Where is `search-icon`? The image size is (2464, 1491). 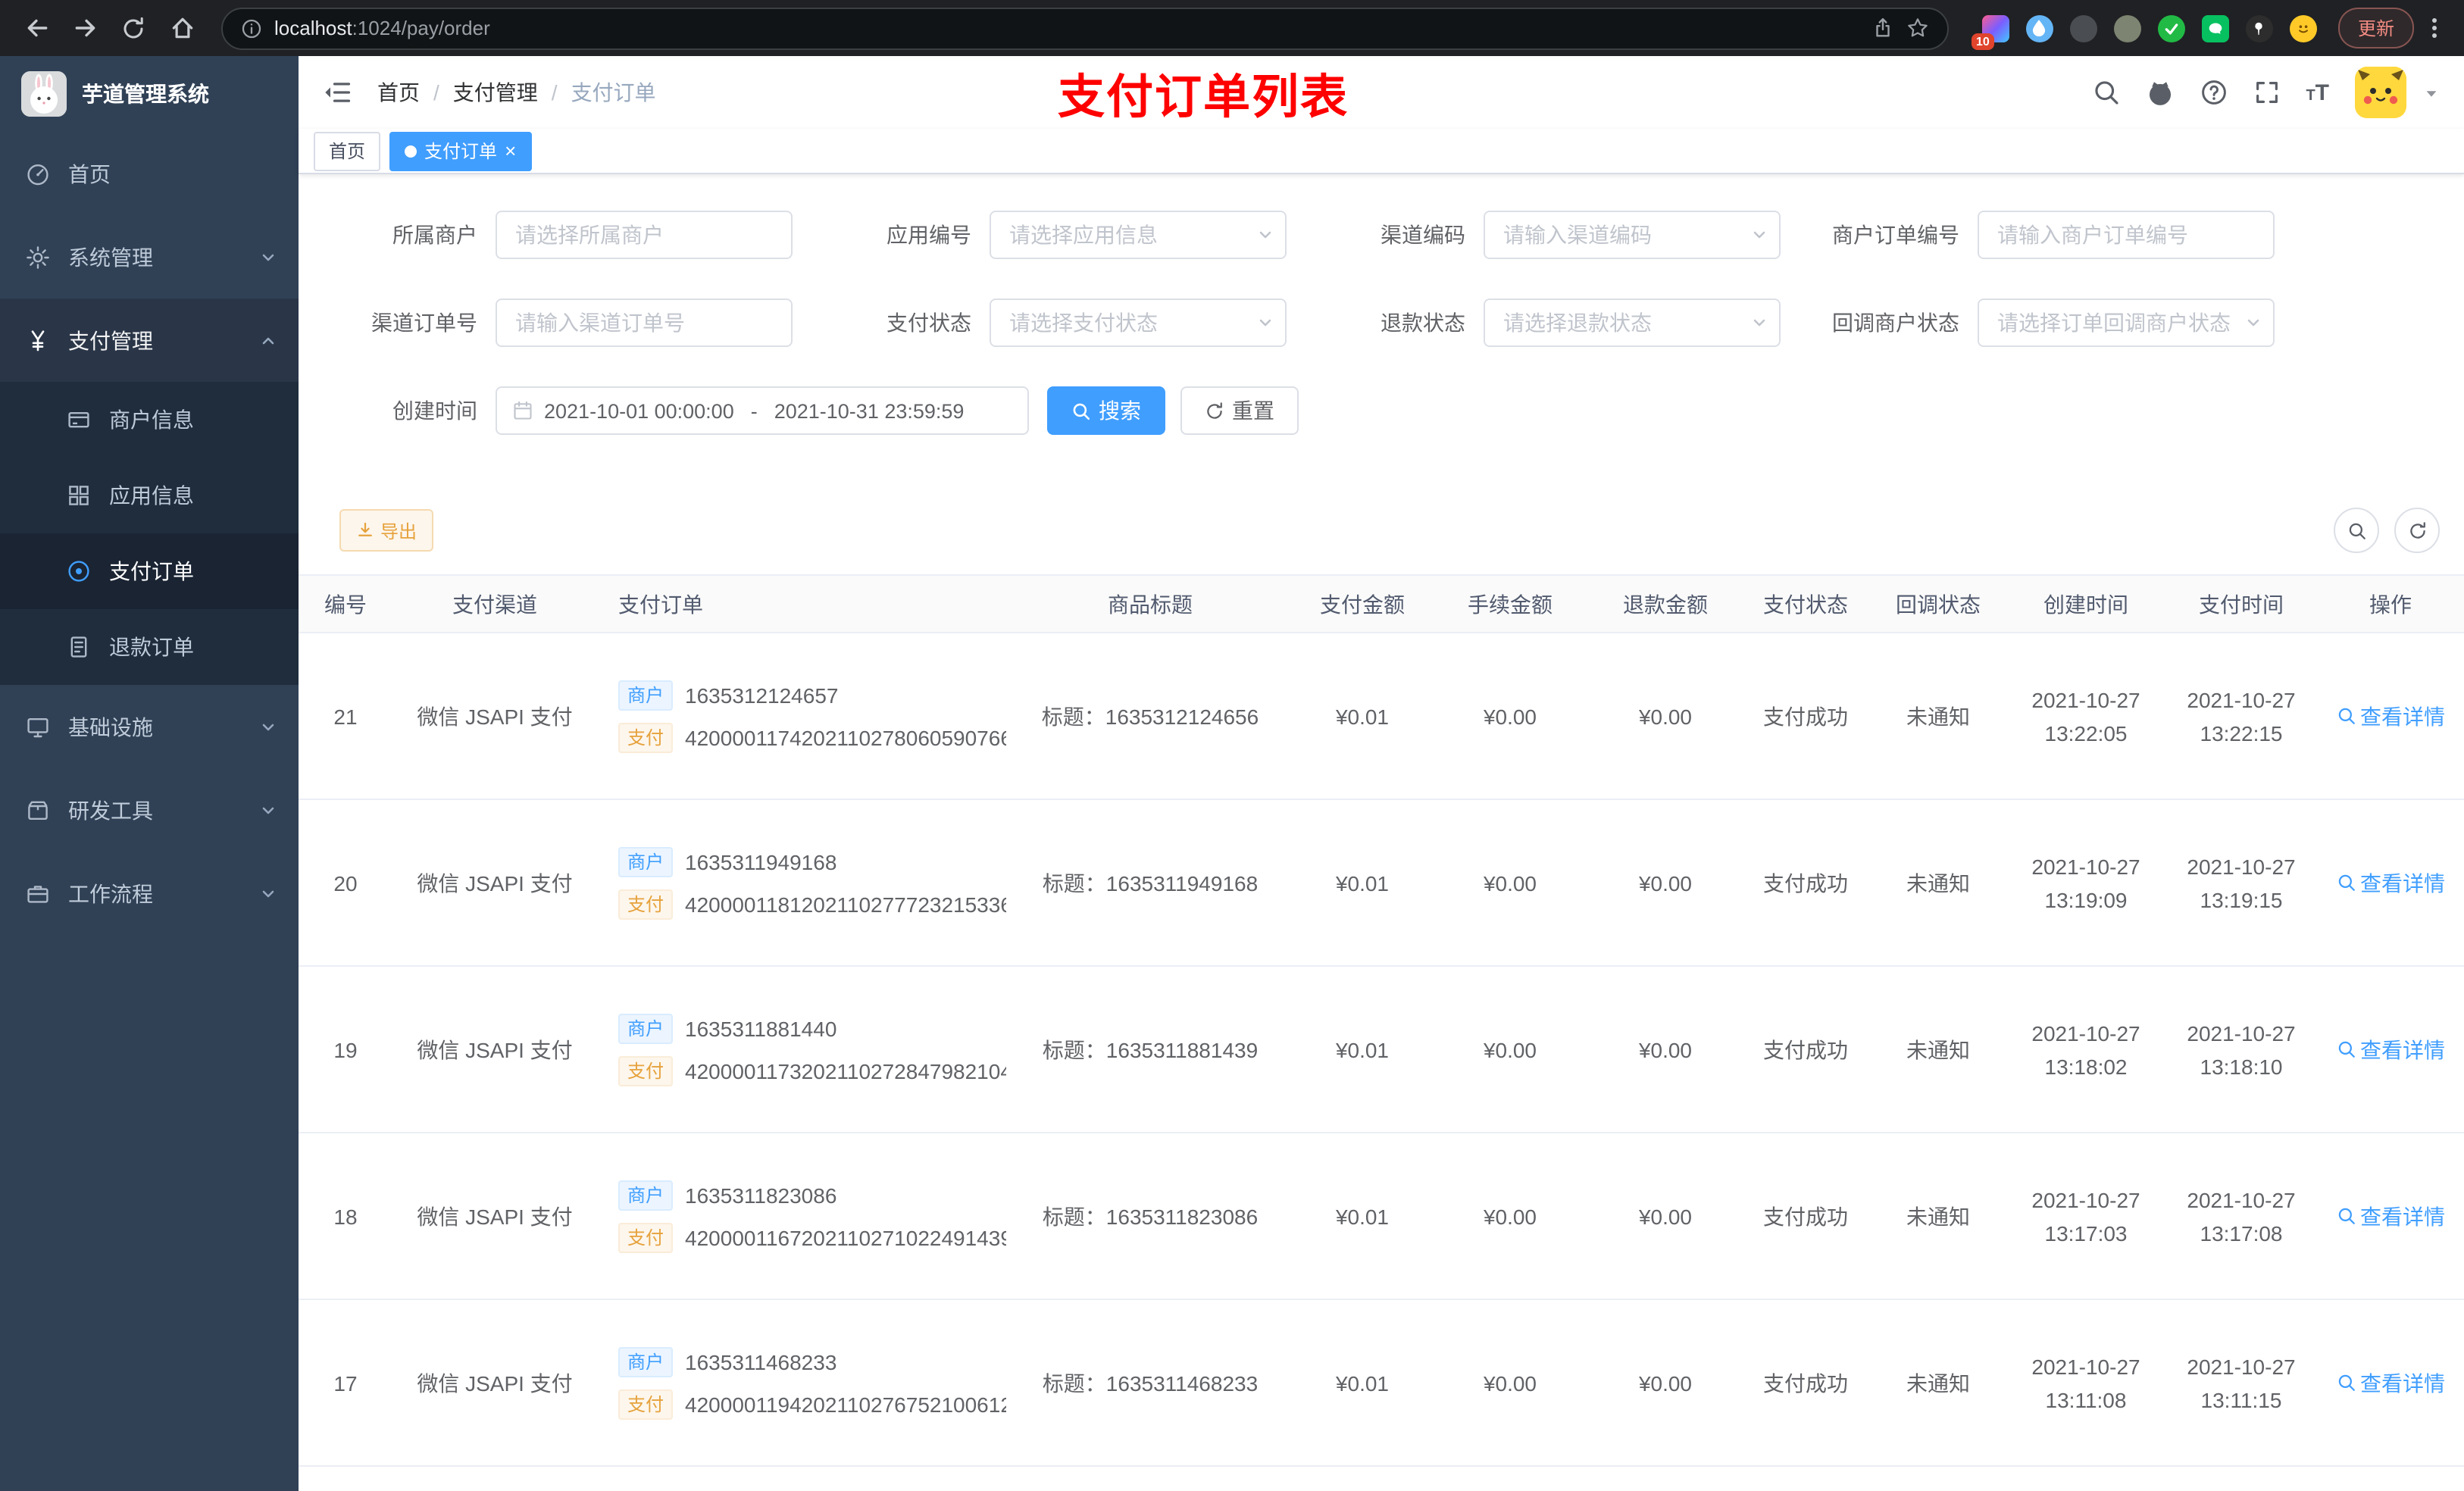 search-icon is located at coordinates (2105, 92).